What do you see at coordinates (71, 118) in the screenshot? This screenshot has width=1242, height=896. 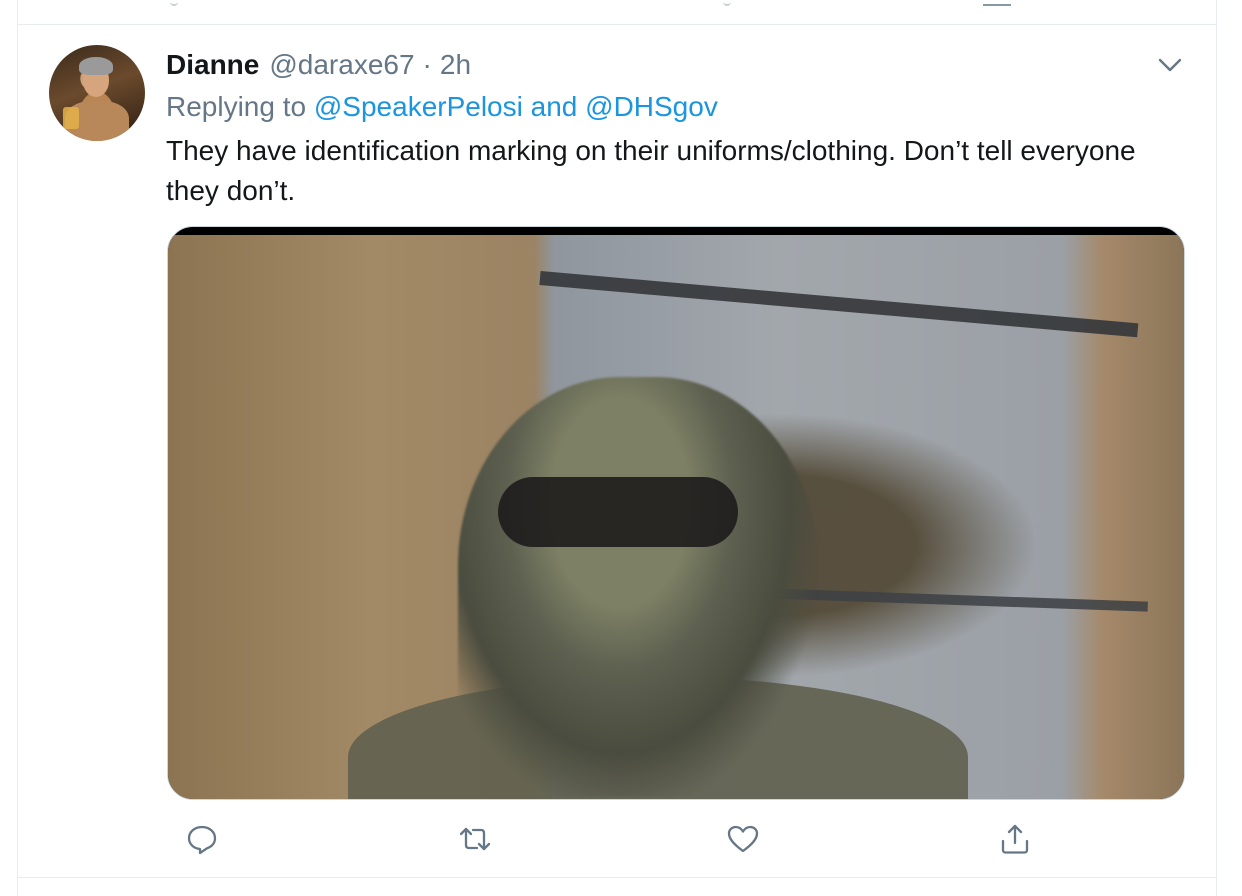 I see `avatar-figure-glass` at bounding box center [71, 118].